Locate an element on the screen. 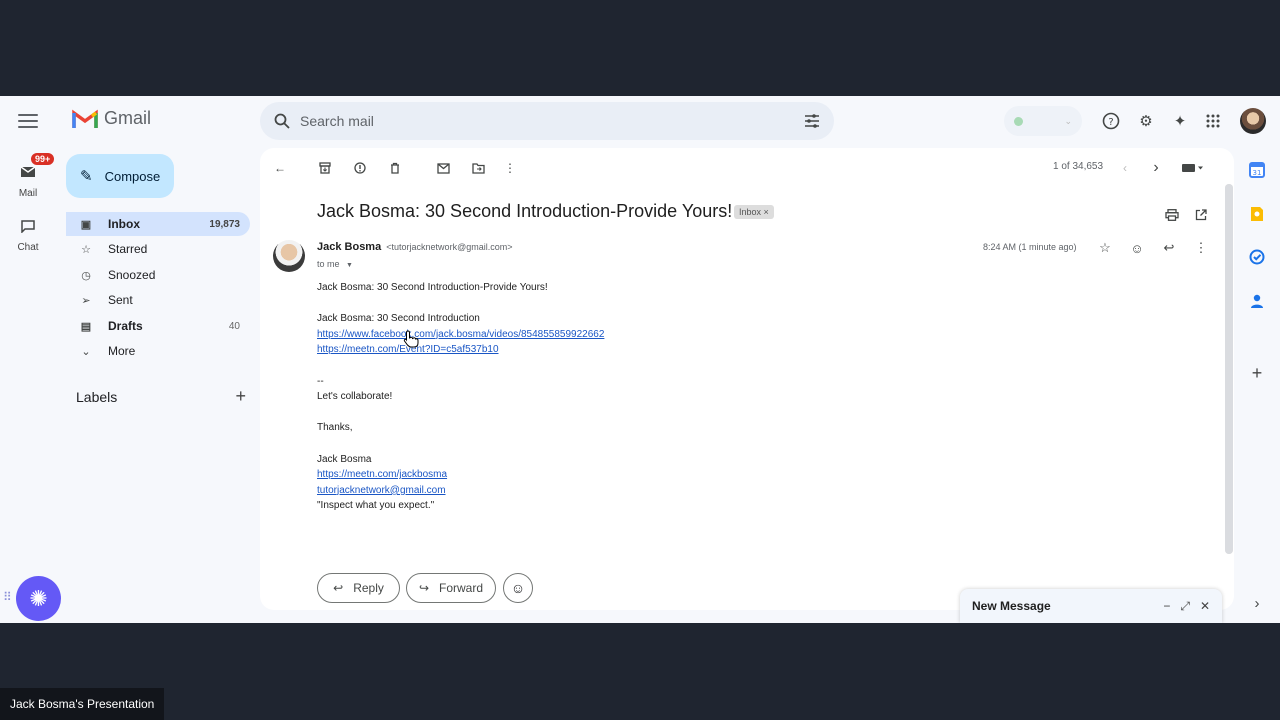 The height and width of the screenshot is (720, 1280). sidebar-item-label: Snoozed is located at coordinates (132, 275).